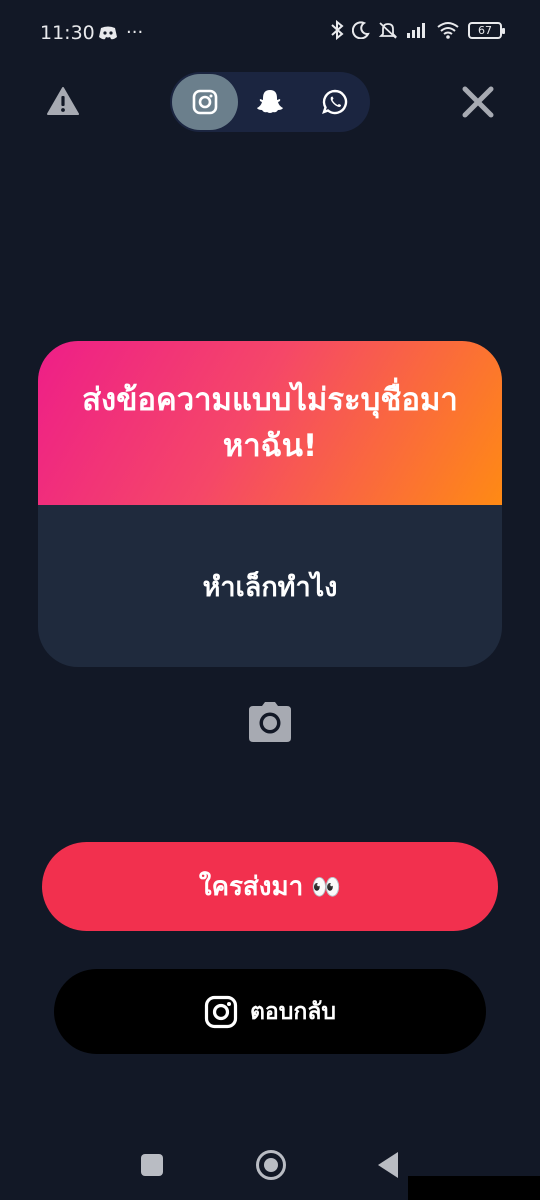  Describe the element at coordinates (337, 30) in the screenshot. I see `bluetooth-icon` at that location.